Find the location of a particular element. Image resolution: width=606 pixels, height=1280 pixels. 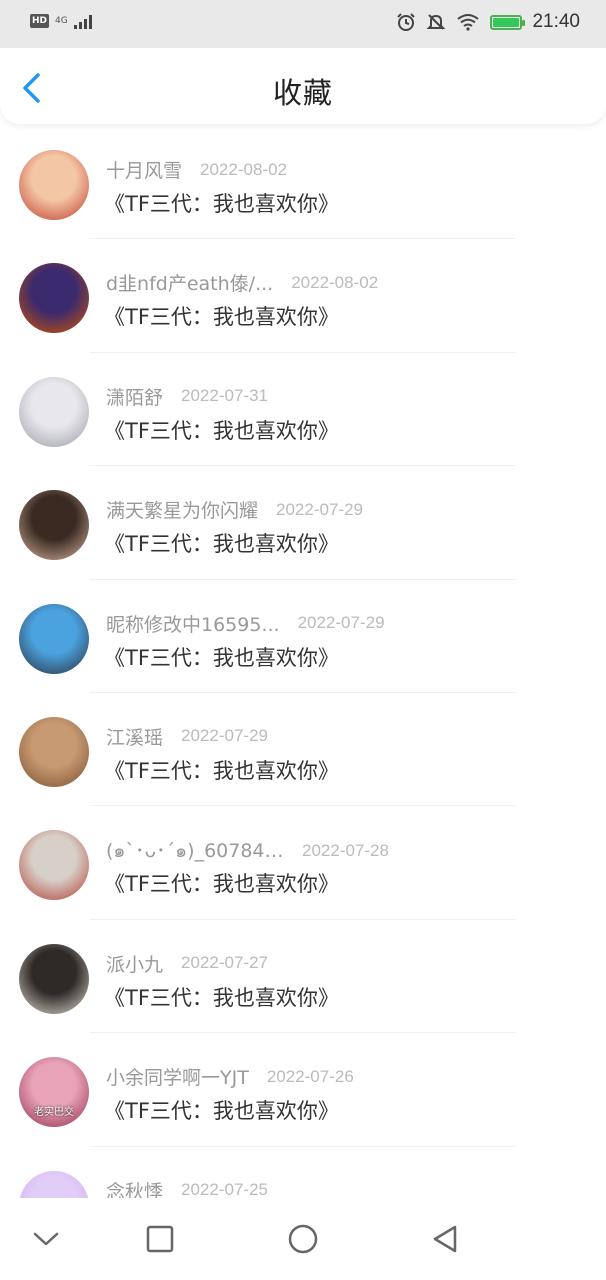

favorite-list-item: 老实巴交 小余同学啊一YJT 2022-07-26 《TF三代：我也喜欢你》 is located at coordinates (303, 1090).